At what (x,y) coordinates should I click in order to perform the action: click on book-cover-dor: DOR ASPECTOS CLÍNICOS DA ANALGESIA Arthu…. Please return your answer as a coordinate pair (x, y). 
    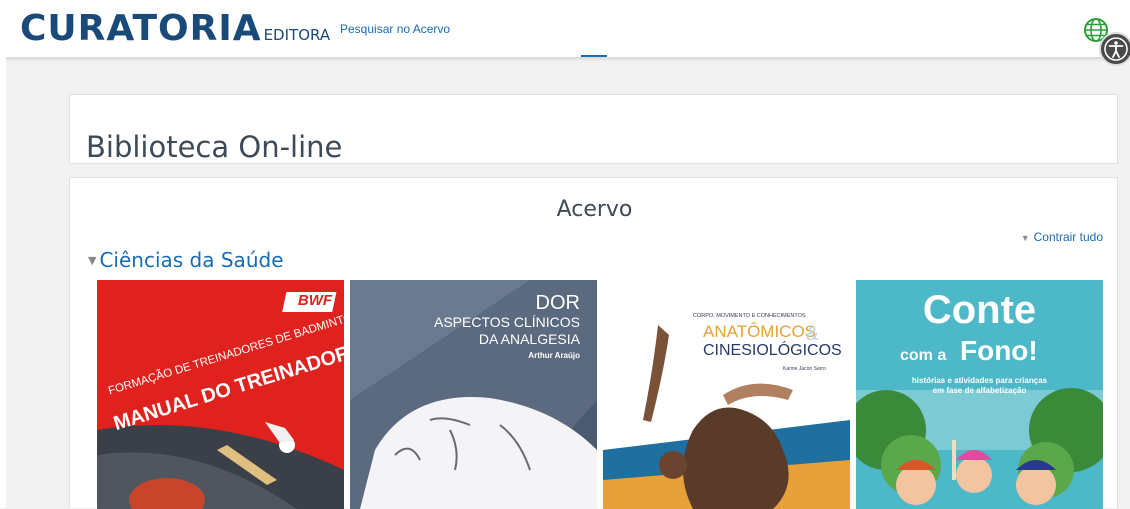
    Looking at the image, I should click on (473, 394).